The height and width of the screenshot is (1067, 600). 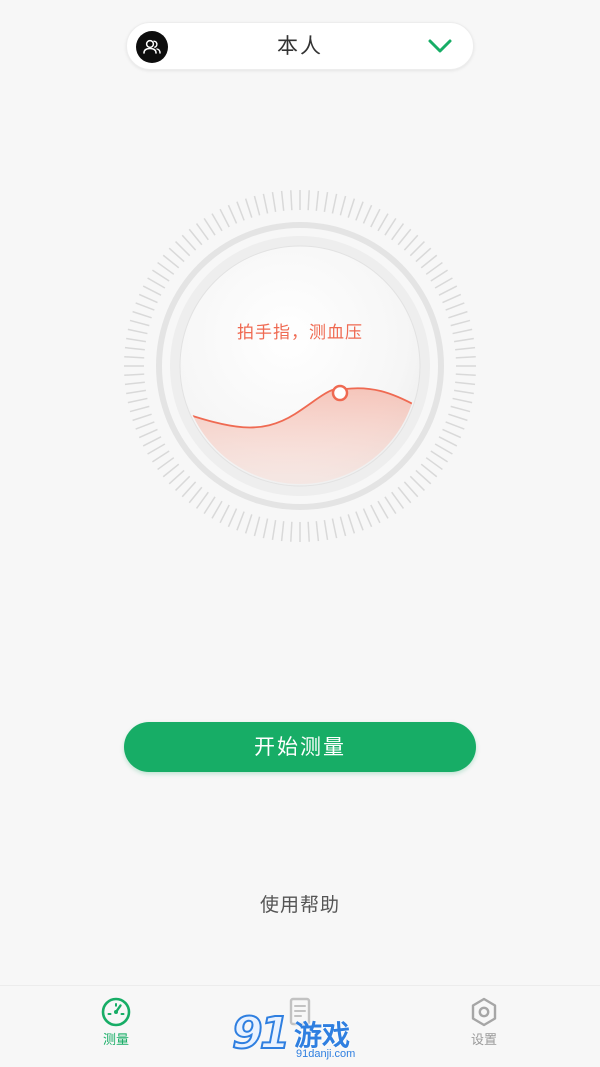 I want to click on nav-item-measure: 测量, so click(x=116, y=1022).